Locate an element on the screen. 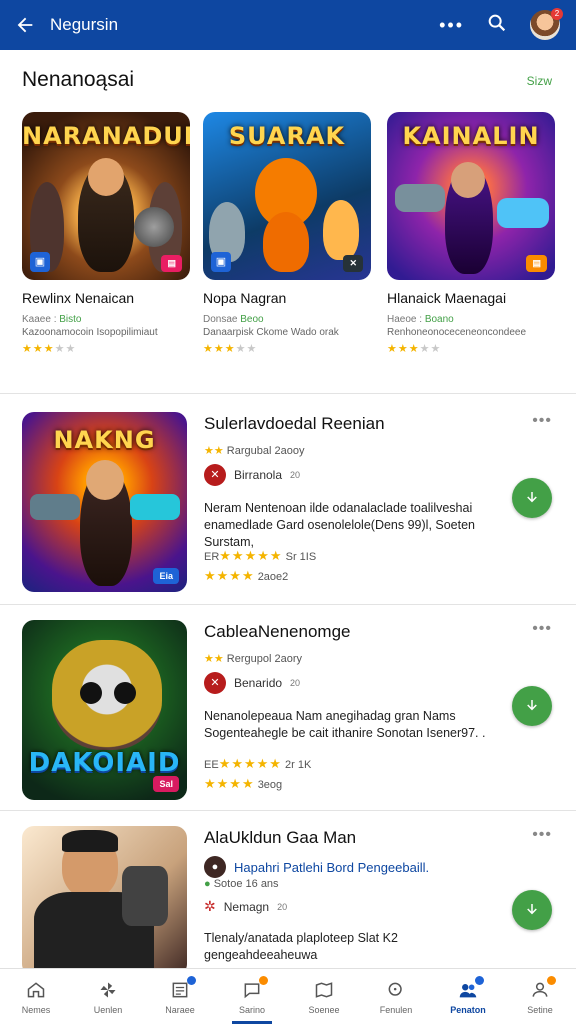 This screenshot has width=576, height=1024. developer-icon: ✲ is located at coordinates (210, 906).